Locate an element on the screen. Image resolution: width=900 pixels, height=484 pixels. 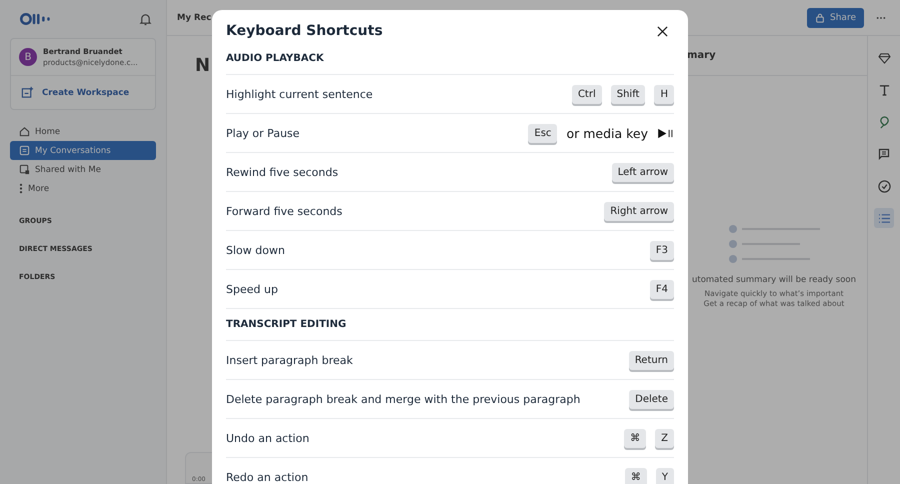
outline-tool-button is located at coordinates (884, 218).